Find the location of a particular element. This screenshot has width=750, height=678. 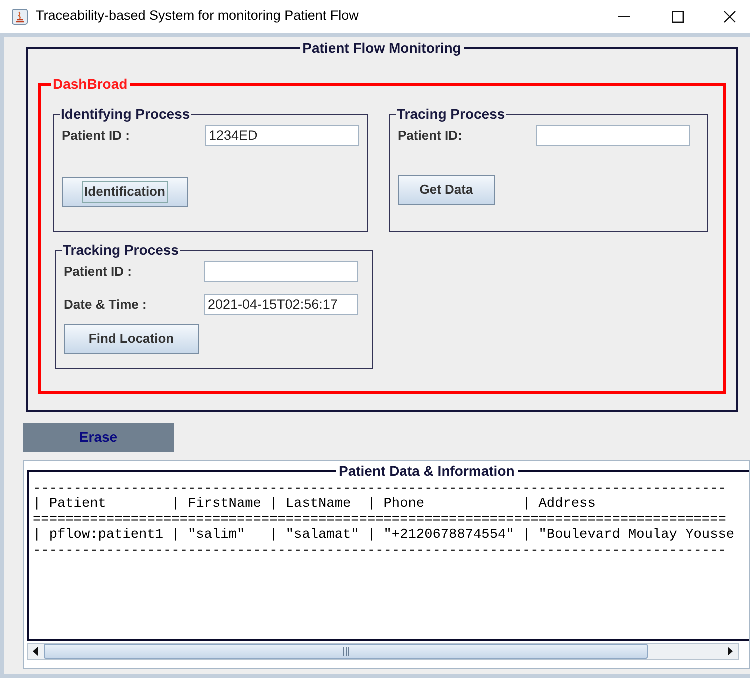

input-field: 1234ED is located at coordinates (282, 135).